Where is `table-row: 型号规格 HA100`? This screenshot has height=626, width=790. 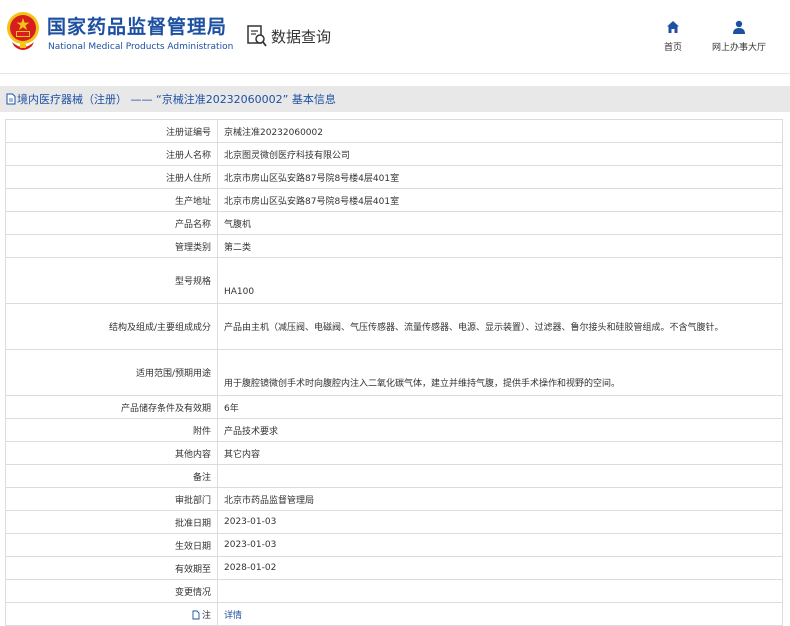 table-row: 型号规格 HA100 is located at coordinates (394, 280).